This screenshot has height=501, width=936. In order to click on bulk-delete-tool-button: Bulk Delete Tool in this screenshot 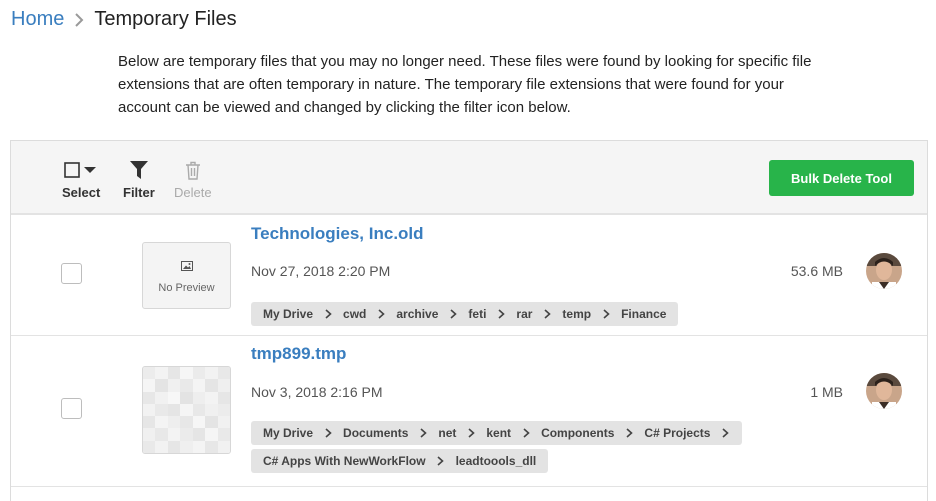, I will do `click(841, 178)`.